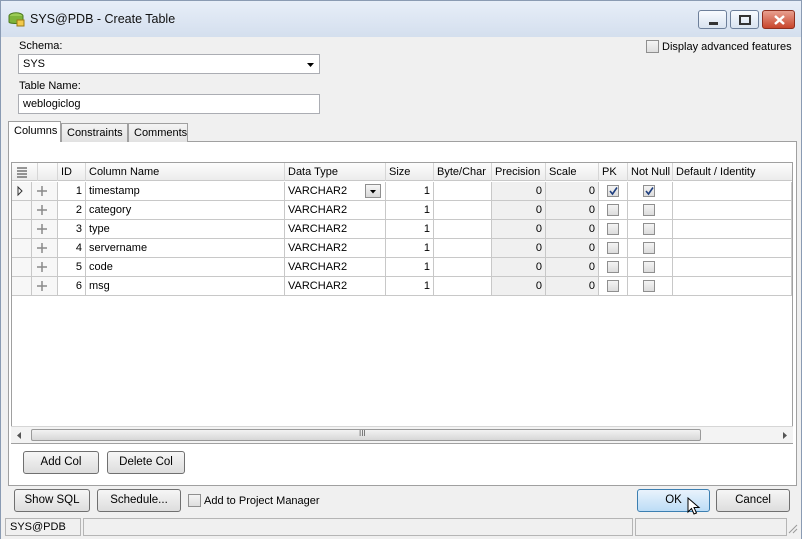 Image resolution: width=802 pixels, height=539 pixels. What do you see at coordinates (185, 248) in the screenshot?
I see `cell-column-name: servername` at bounding box center [185, 248].